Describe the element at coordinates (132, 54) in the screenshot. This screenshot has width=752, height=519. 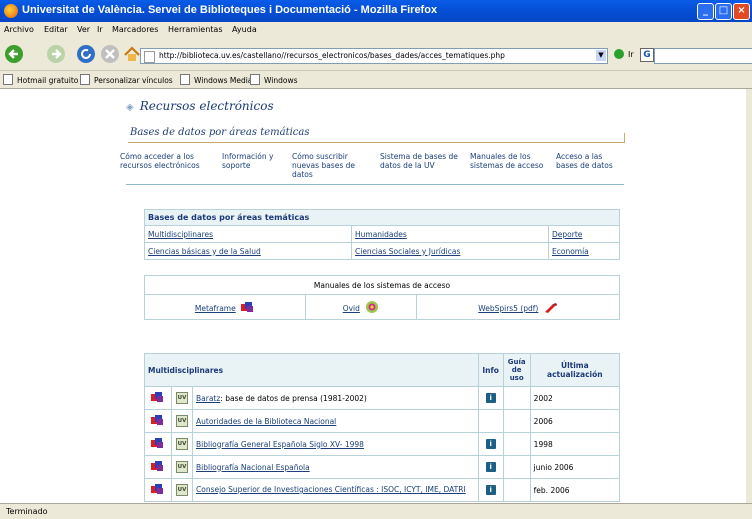
I see `home-icon` at that location.